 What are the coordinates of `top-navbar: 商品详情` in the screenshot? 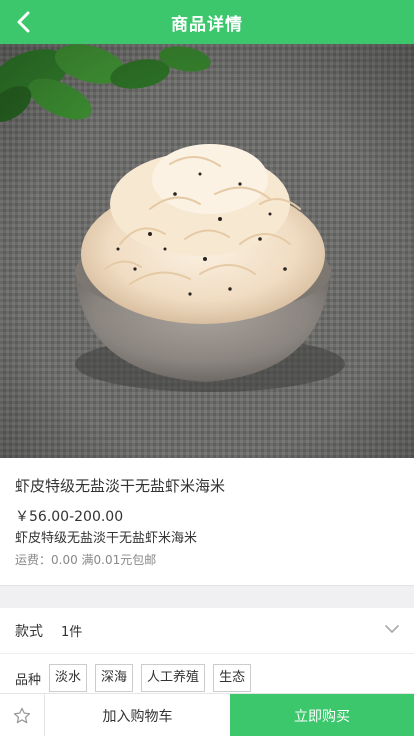 It's located at (207, 22).